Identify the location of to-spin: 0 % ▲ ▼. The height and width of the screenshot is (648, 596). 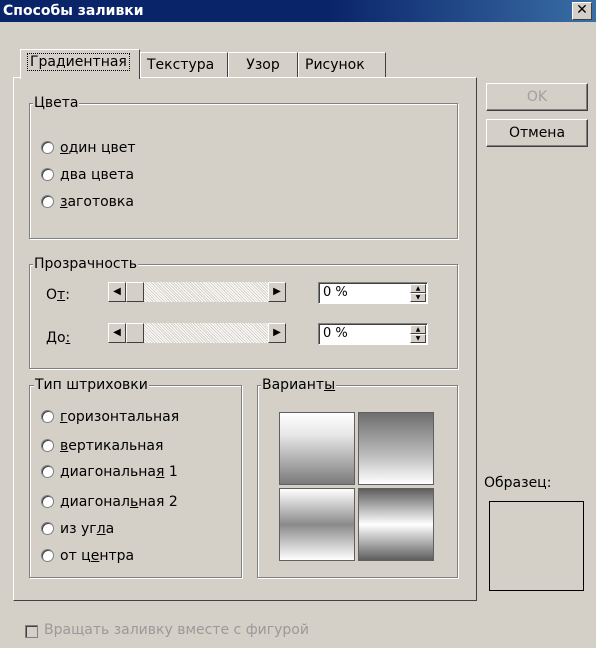
(373, 334).